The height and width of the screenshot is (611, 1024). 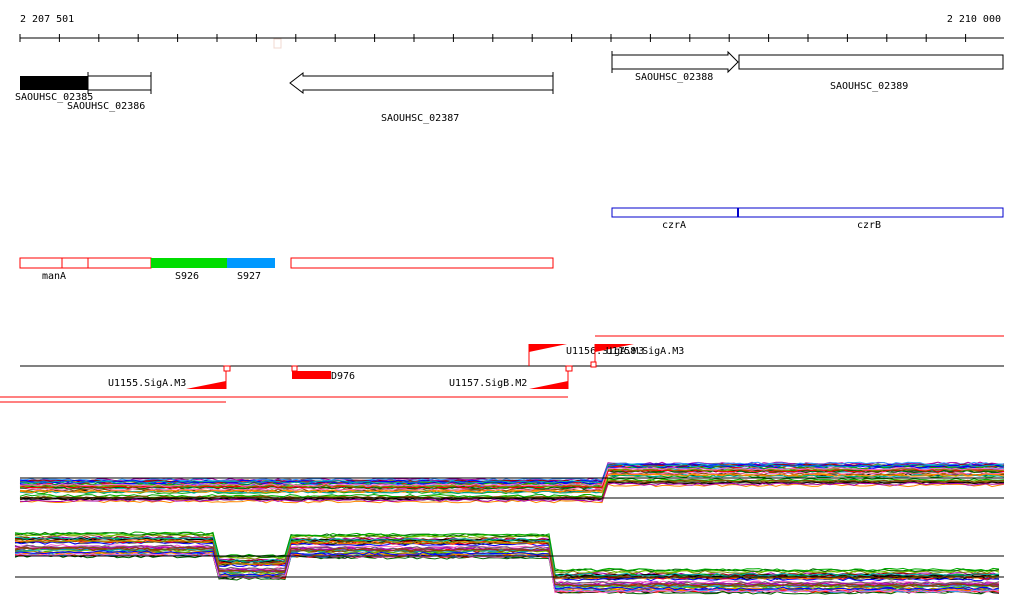 What do you see at coordinates (251, 263) in the screenshot?
I see `annotation-S927` at bounding box center [251, 263].